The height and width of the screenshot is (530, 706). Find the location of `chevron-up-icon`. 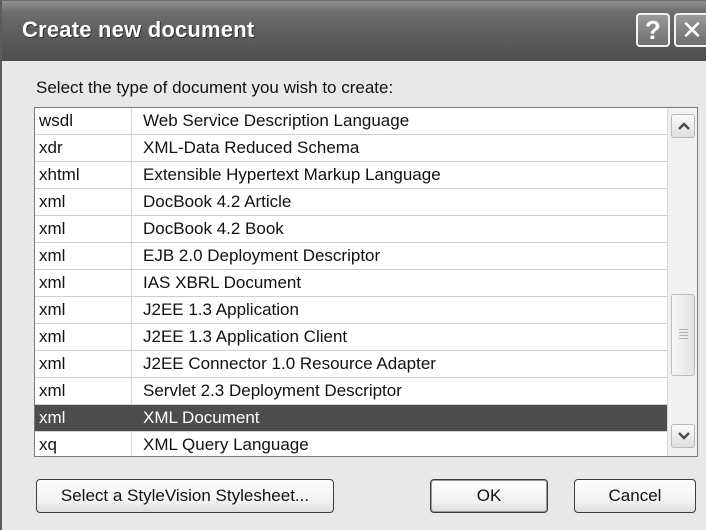

chevron-up-icon is located at coordinates (684, 126).